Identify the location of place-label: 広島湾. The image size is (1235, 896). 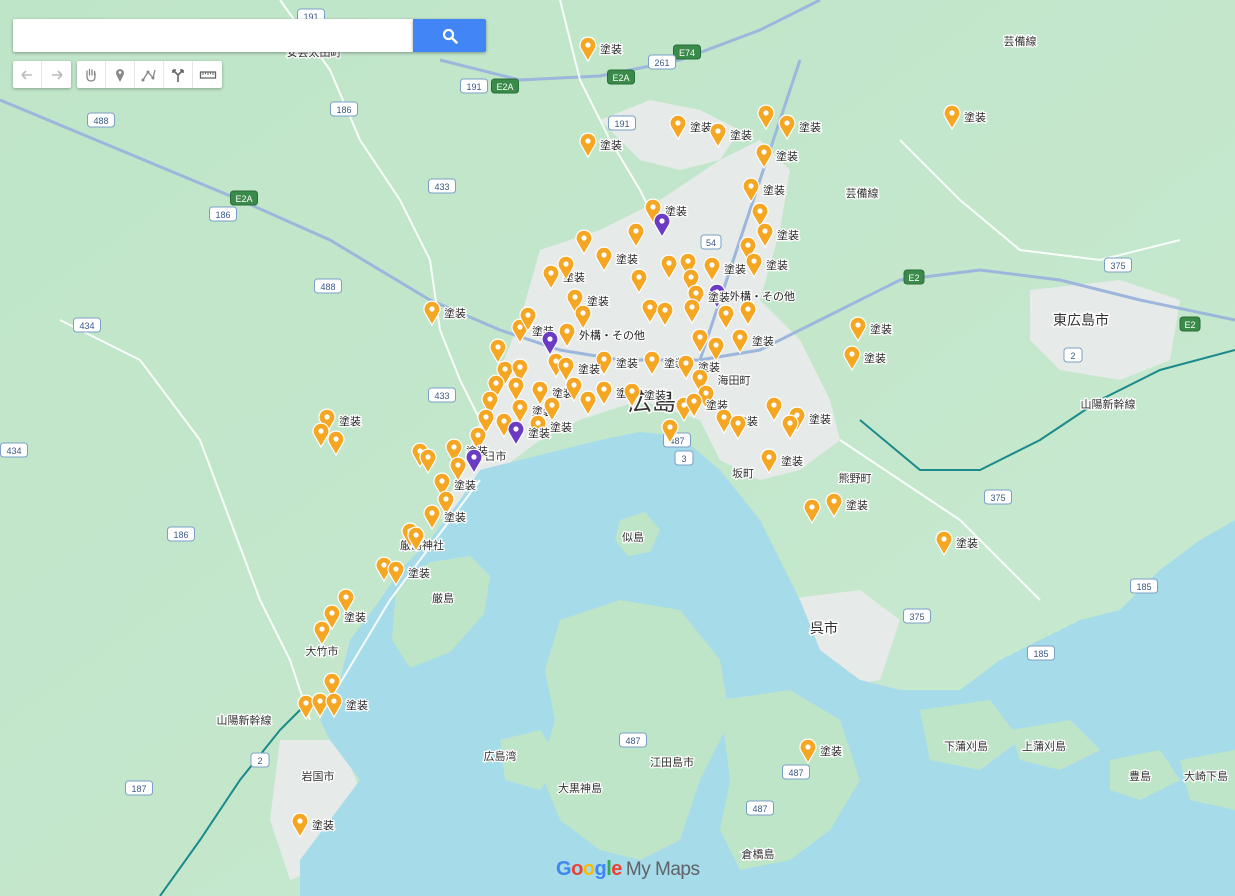
(500, 756).